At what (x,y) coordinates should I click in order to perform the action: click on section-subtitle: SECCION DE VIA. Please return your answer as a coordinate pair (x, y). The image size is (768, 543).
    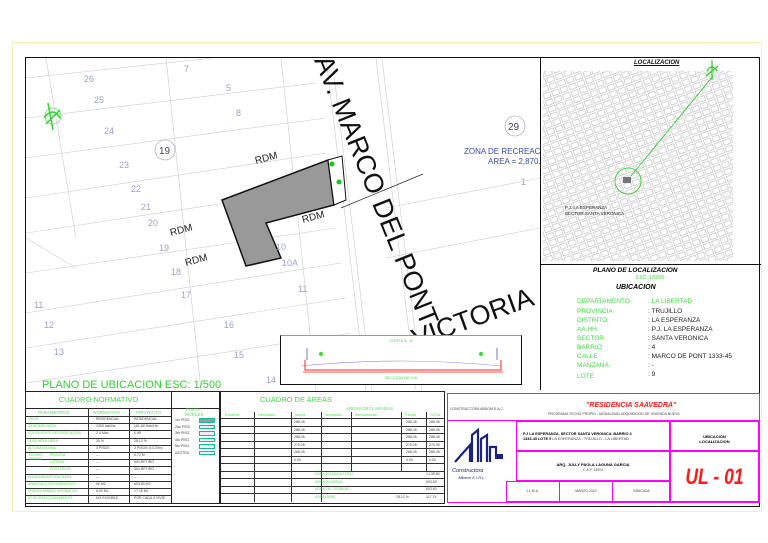
    Looking at the image, I should click on (401, 377).